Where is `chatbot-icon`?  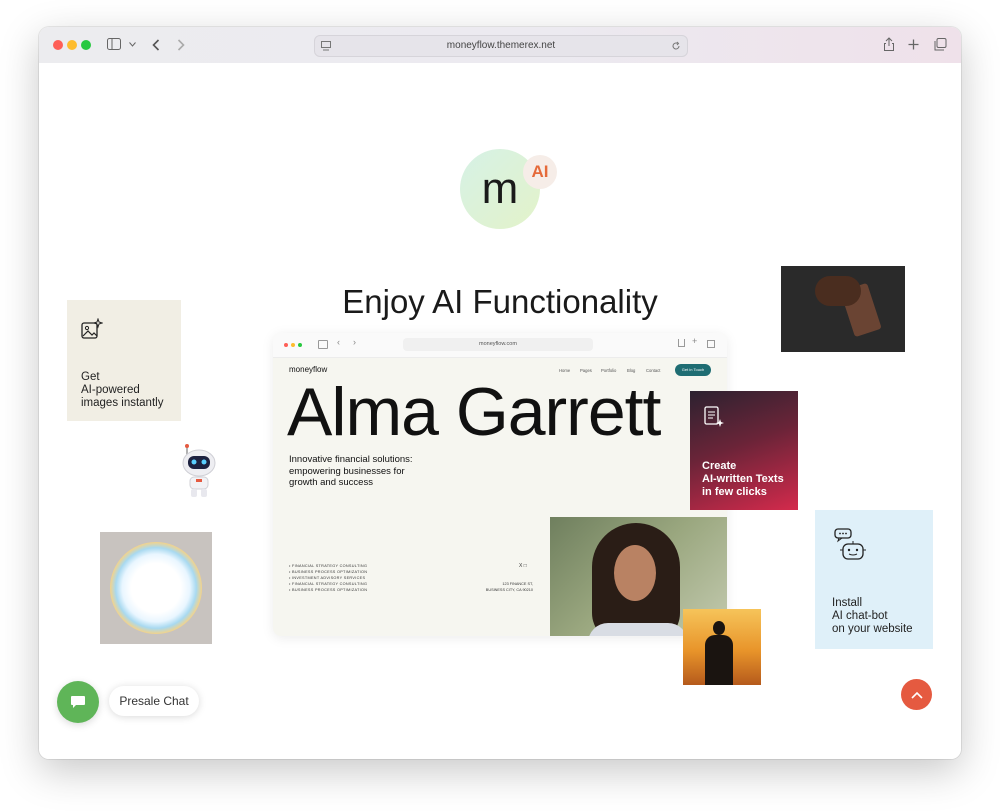
chatbot-icon is located at coordinates (850, 544).